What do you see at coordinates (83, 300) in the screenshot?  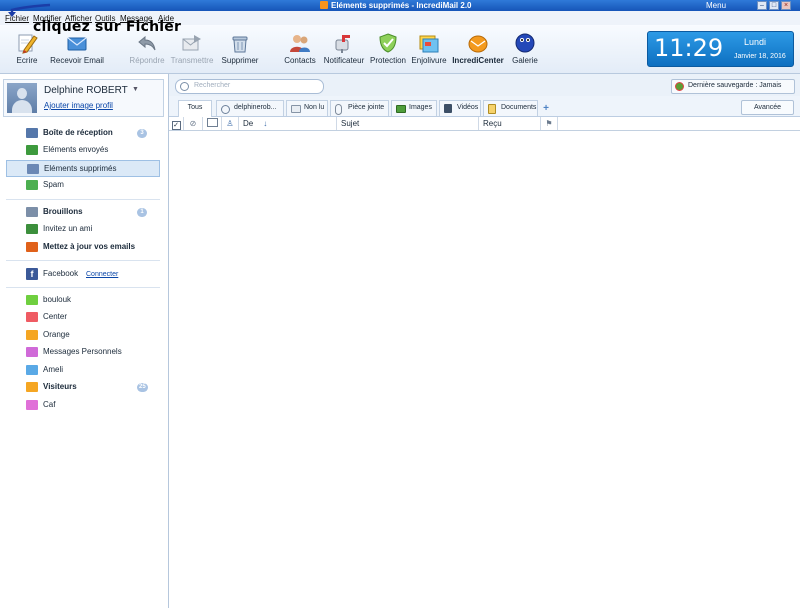 I see `folder-boulouk: boulouk` at bounding box center [83, 300].